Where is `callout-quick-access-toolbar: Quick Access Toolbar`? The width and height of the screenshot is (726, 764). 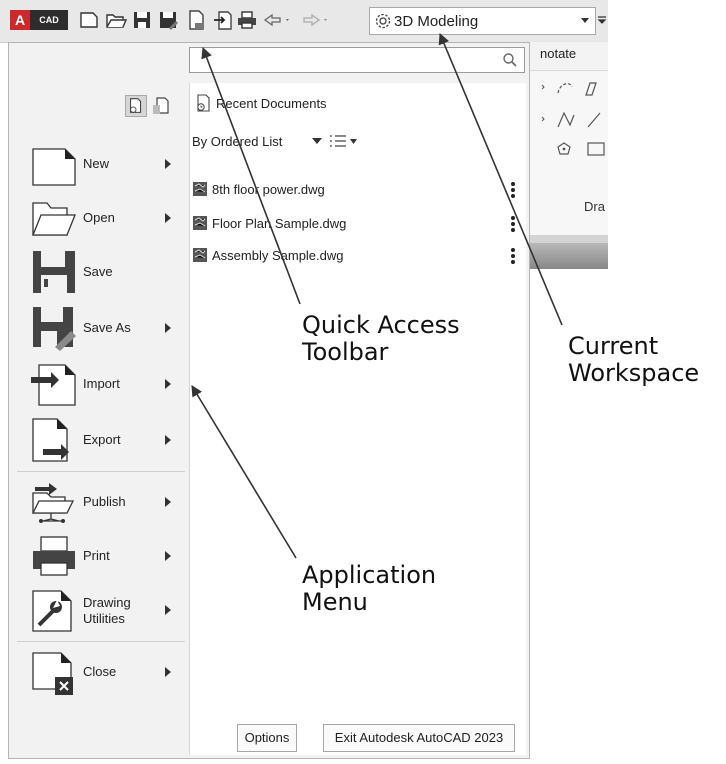 callout-quick-access-toolbar: Quick Access Toolbar is located at coordinates (381, 339).